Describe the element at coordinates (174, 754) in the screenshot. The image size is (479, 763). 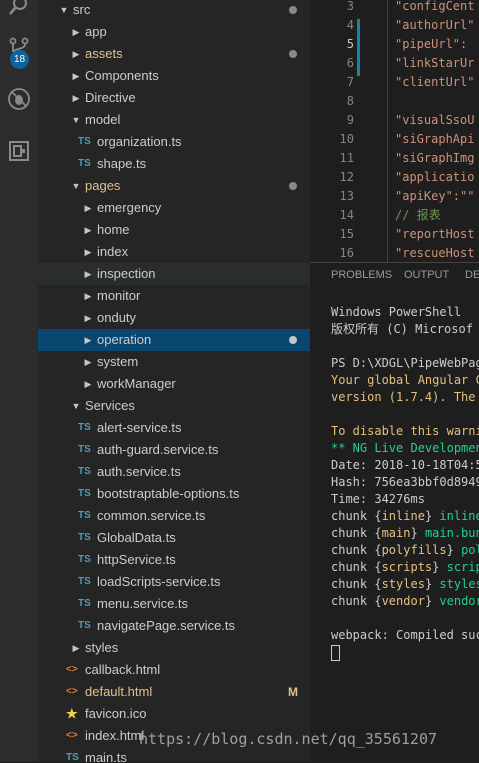
I see `file-item: TS main.ts` at that location.